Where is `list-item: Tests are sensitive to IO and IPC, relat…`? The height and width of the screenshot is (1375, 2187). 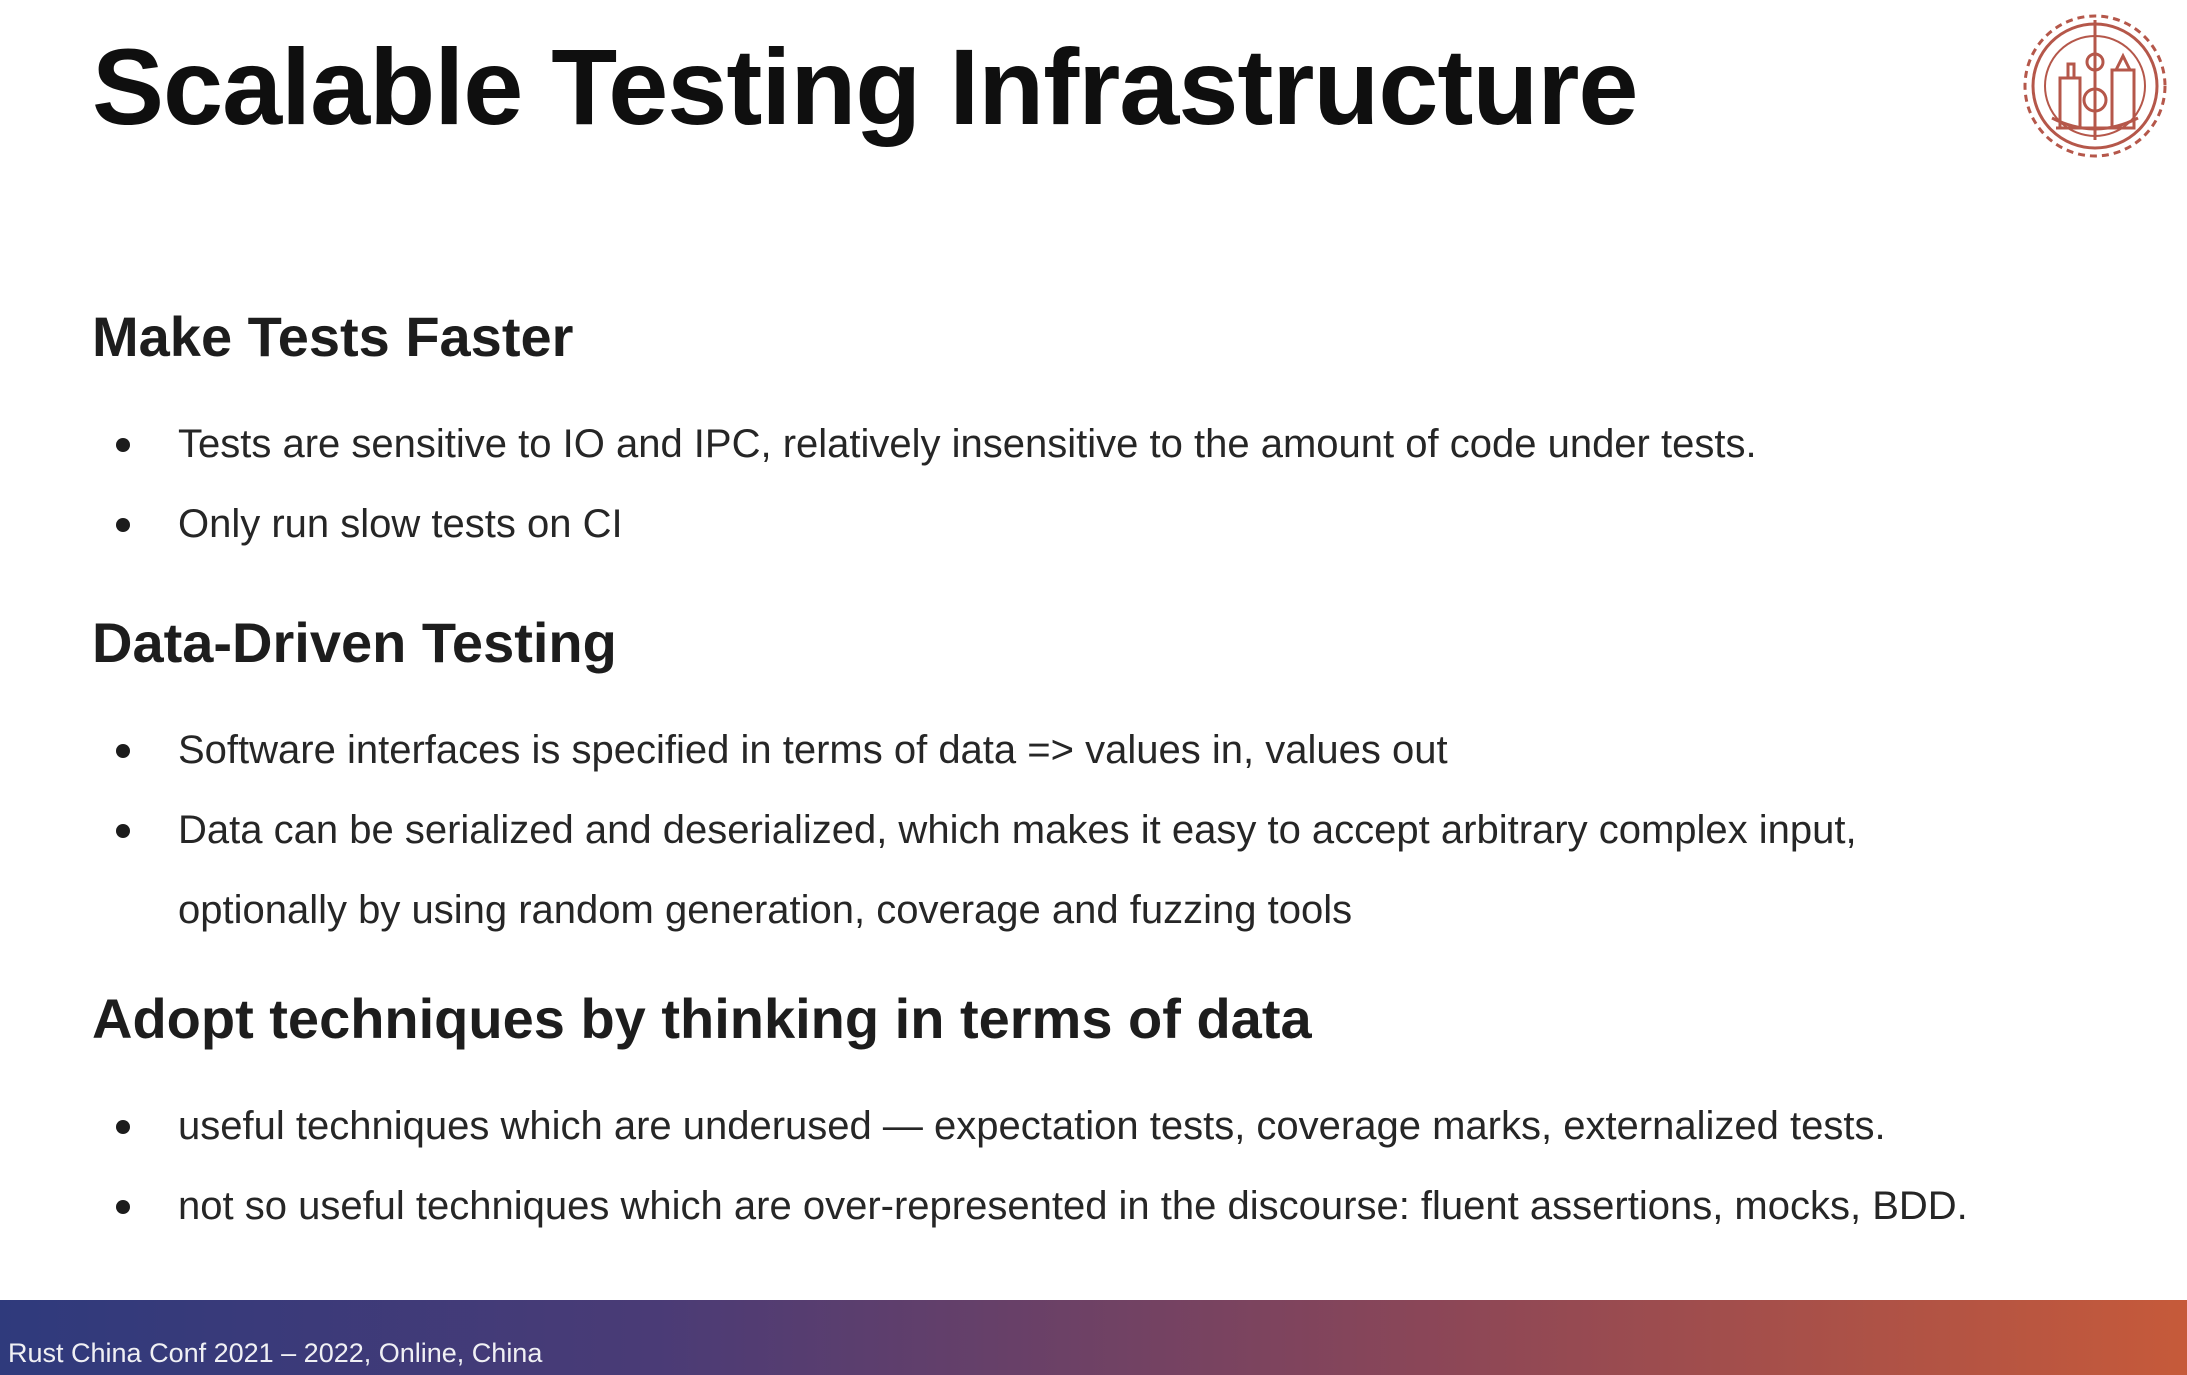 list-item: Tests are sensitive to IO and IPC, relat… is located at coordinates (1092, 444).